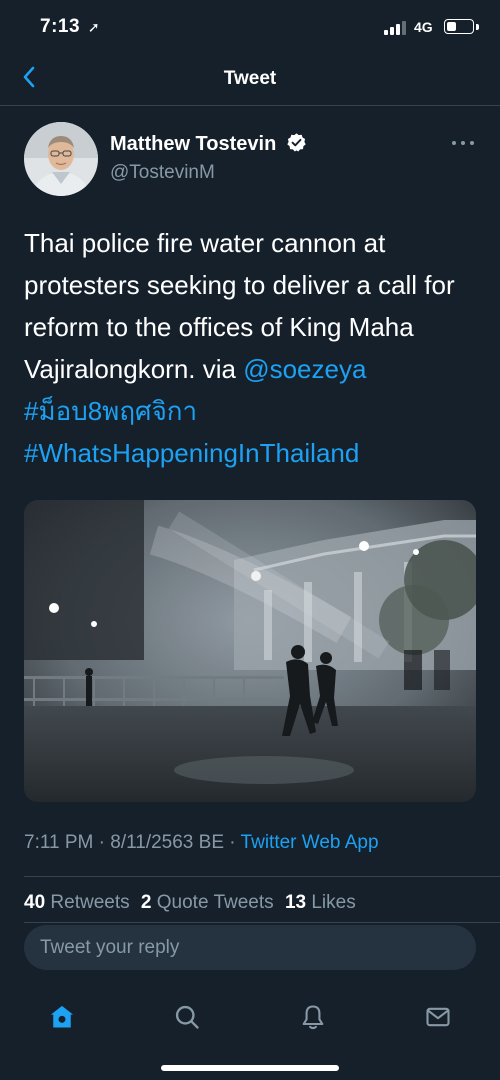 This screenshot has height=1080, width=500. I want to click on retweets-count: 40, so click(35, 902).